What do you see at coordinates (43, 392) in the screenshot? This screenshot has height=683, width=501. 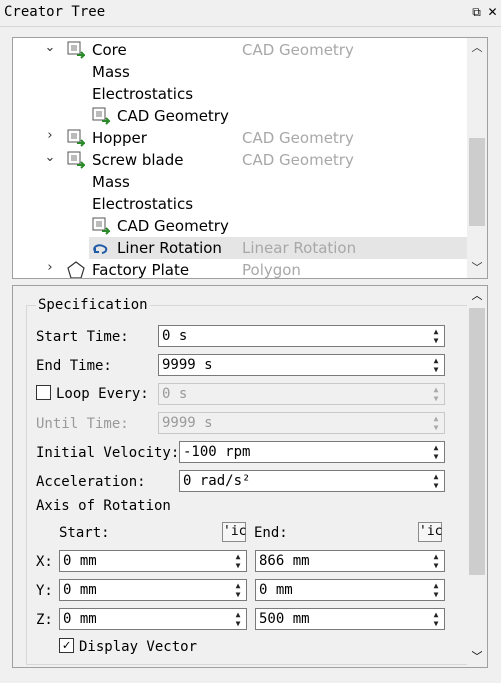 I see `loop-every-checkbox` at bounding box center [43, 392].